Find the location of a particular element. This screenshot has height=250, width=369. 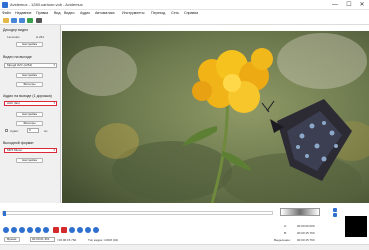

step-forward-icon is located at coordinates (30, 230).